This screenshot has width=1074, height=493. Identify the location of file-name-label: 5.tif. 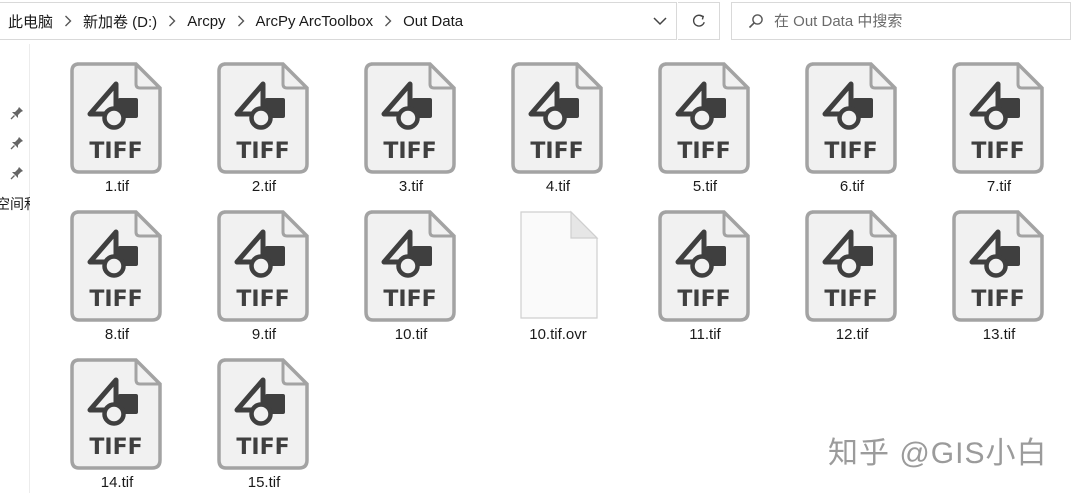
(705, 186).